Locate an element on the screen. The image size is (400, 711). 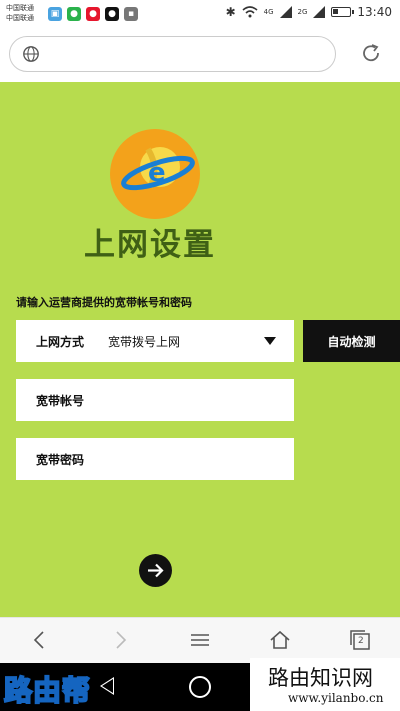
router-logo: e is located at coordinates (155, 174).